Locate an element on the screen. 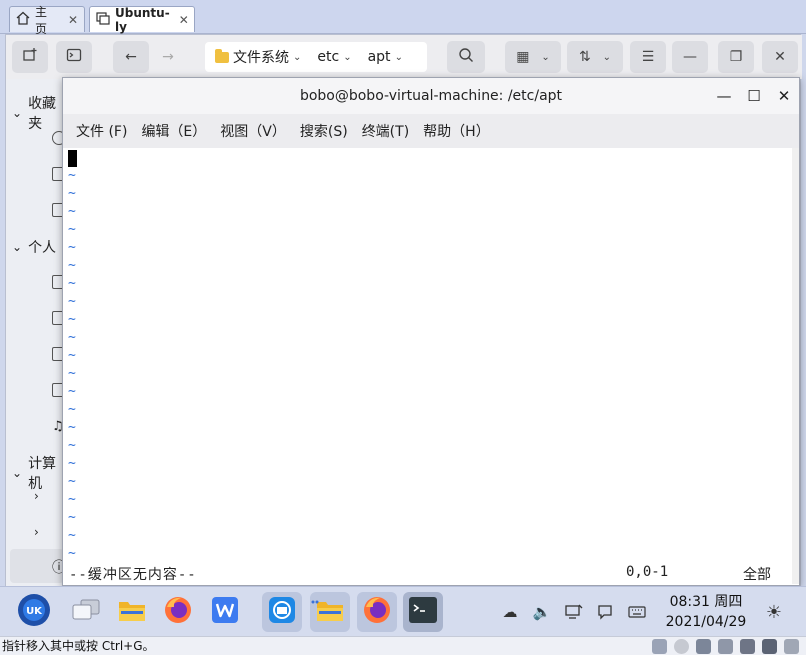 Image resolution: width=806 pixels, height=655 pixels. menu-search: 搜索(S) is located at coordinates (324, 131).